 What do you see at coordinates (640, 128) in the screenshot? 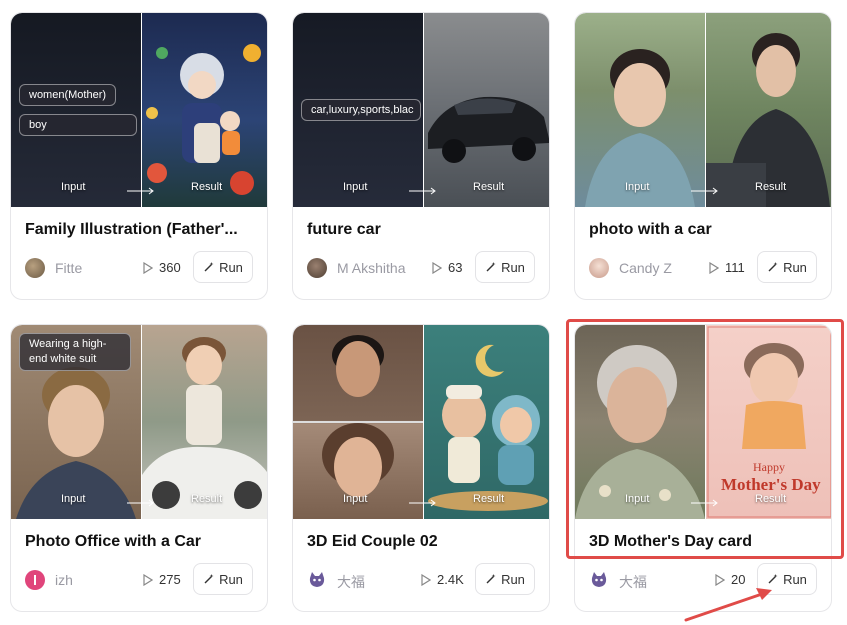
I see `portrait-art` at bounding box center [640, 128].